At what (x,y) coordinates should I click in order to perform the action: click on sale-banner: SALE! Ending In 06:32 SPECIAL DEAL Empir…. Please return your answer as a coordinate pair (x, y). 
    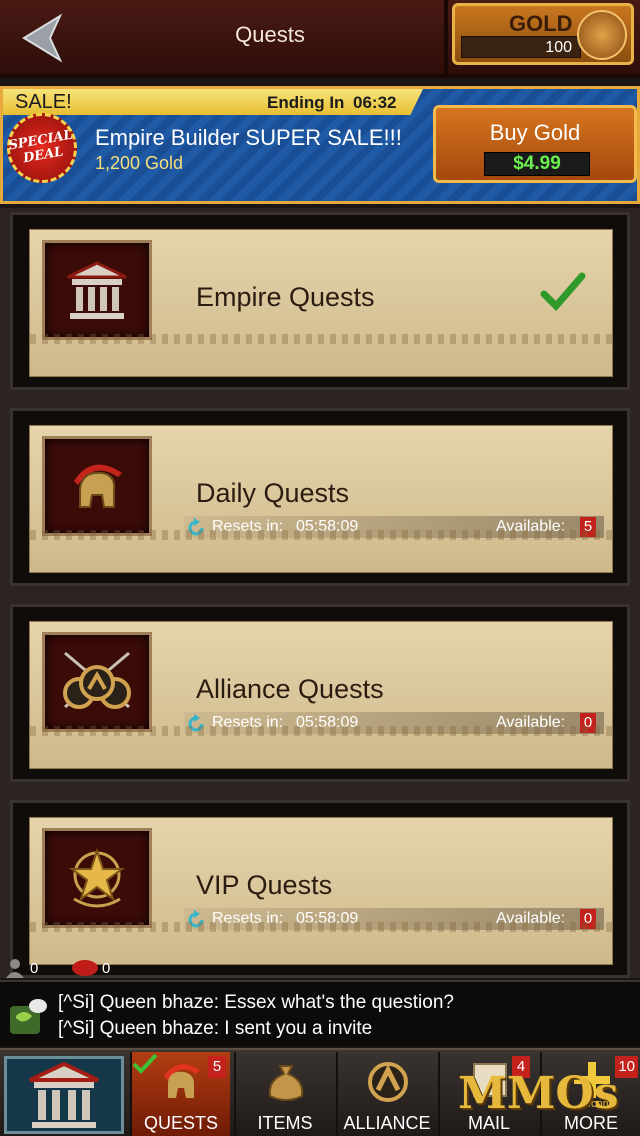
    Looking at the image, I should click on (320, 145).